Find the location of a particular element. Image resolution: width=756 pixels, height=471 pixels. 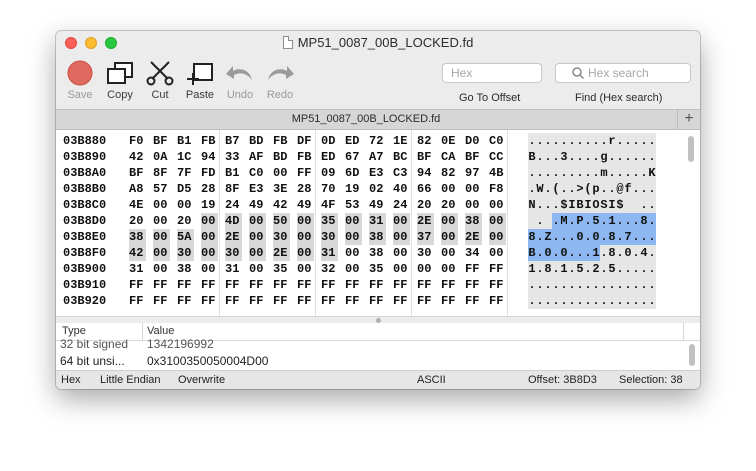

hex-byte: 1E is located at coordinates (401, 141).